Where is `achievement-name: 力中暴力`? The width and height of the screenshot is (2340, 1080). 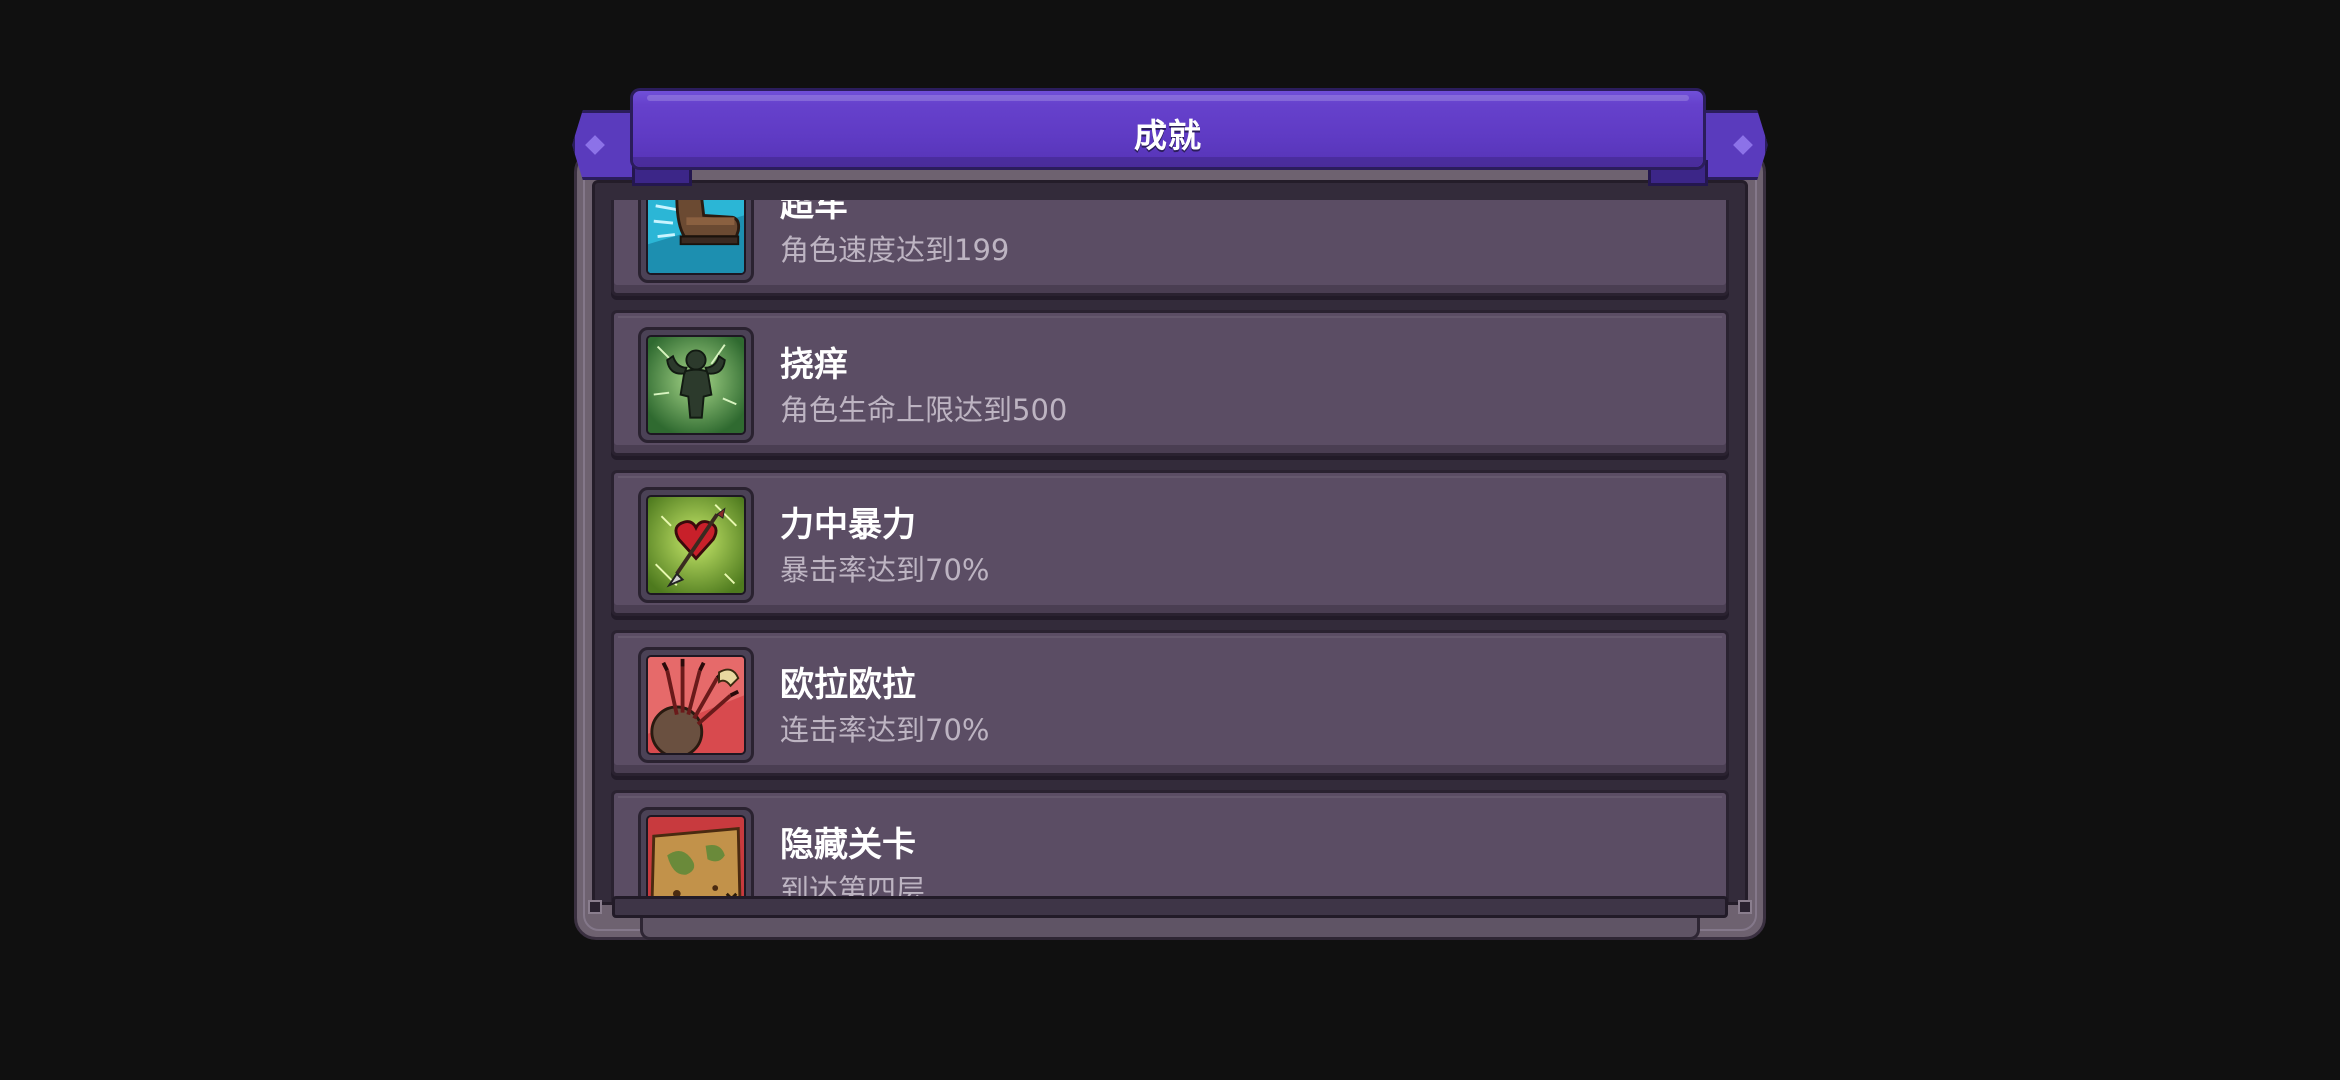
achievement-name: 力中暴力 is located at coordinates (848, 525).